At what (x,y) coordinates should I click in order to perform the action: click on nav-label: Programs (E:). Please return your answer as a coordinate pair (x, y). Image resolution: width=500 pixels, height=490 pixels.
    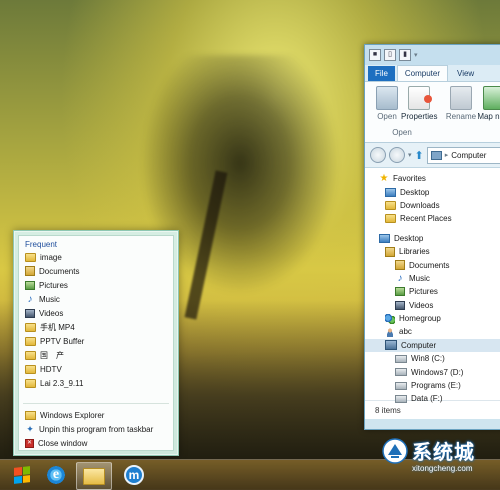
    Looking at the image, I should click on (436, 386).